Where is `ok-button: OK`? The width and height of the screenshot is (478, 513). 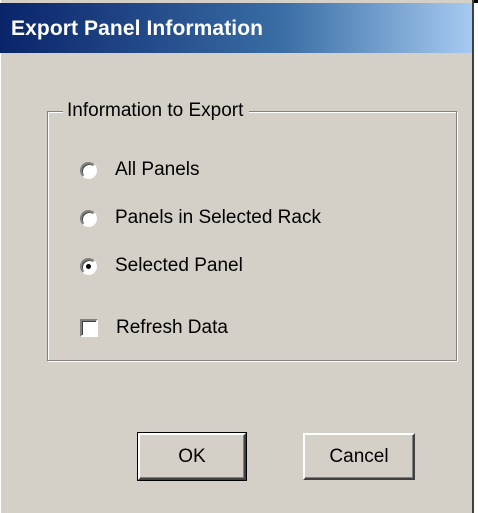 ok-button: OK is located at coordinates (192, 456).